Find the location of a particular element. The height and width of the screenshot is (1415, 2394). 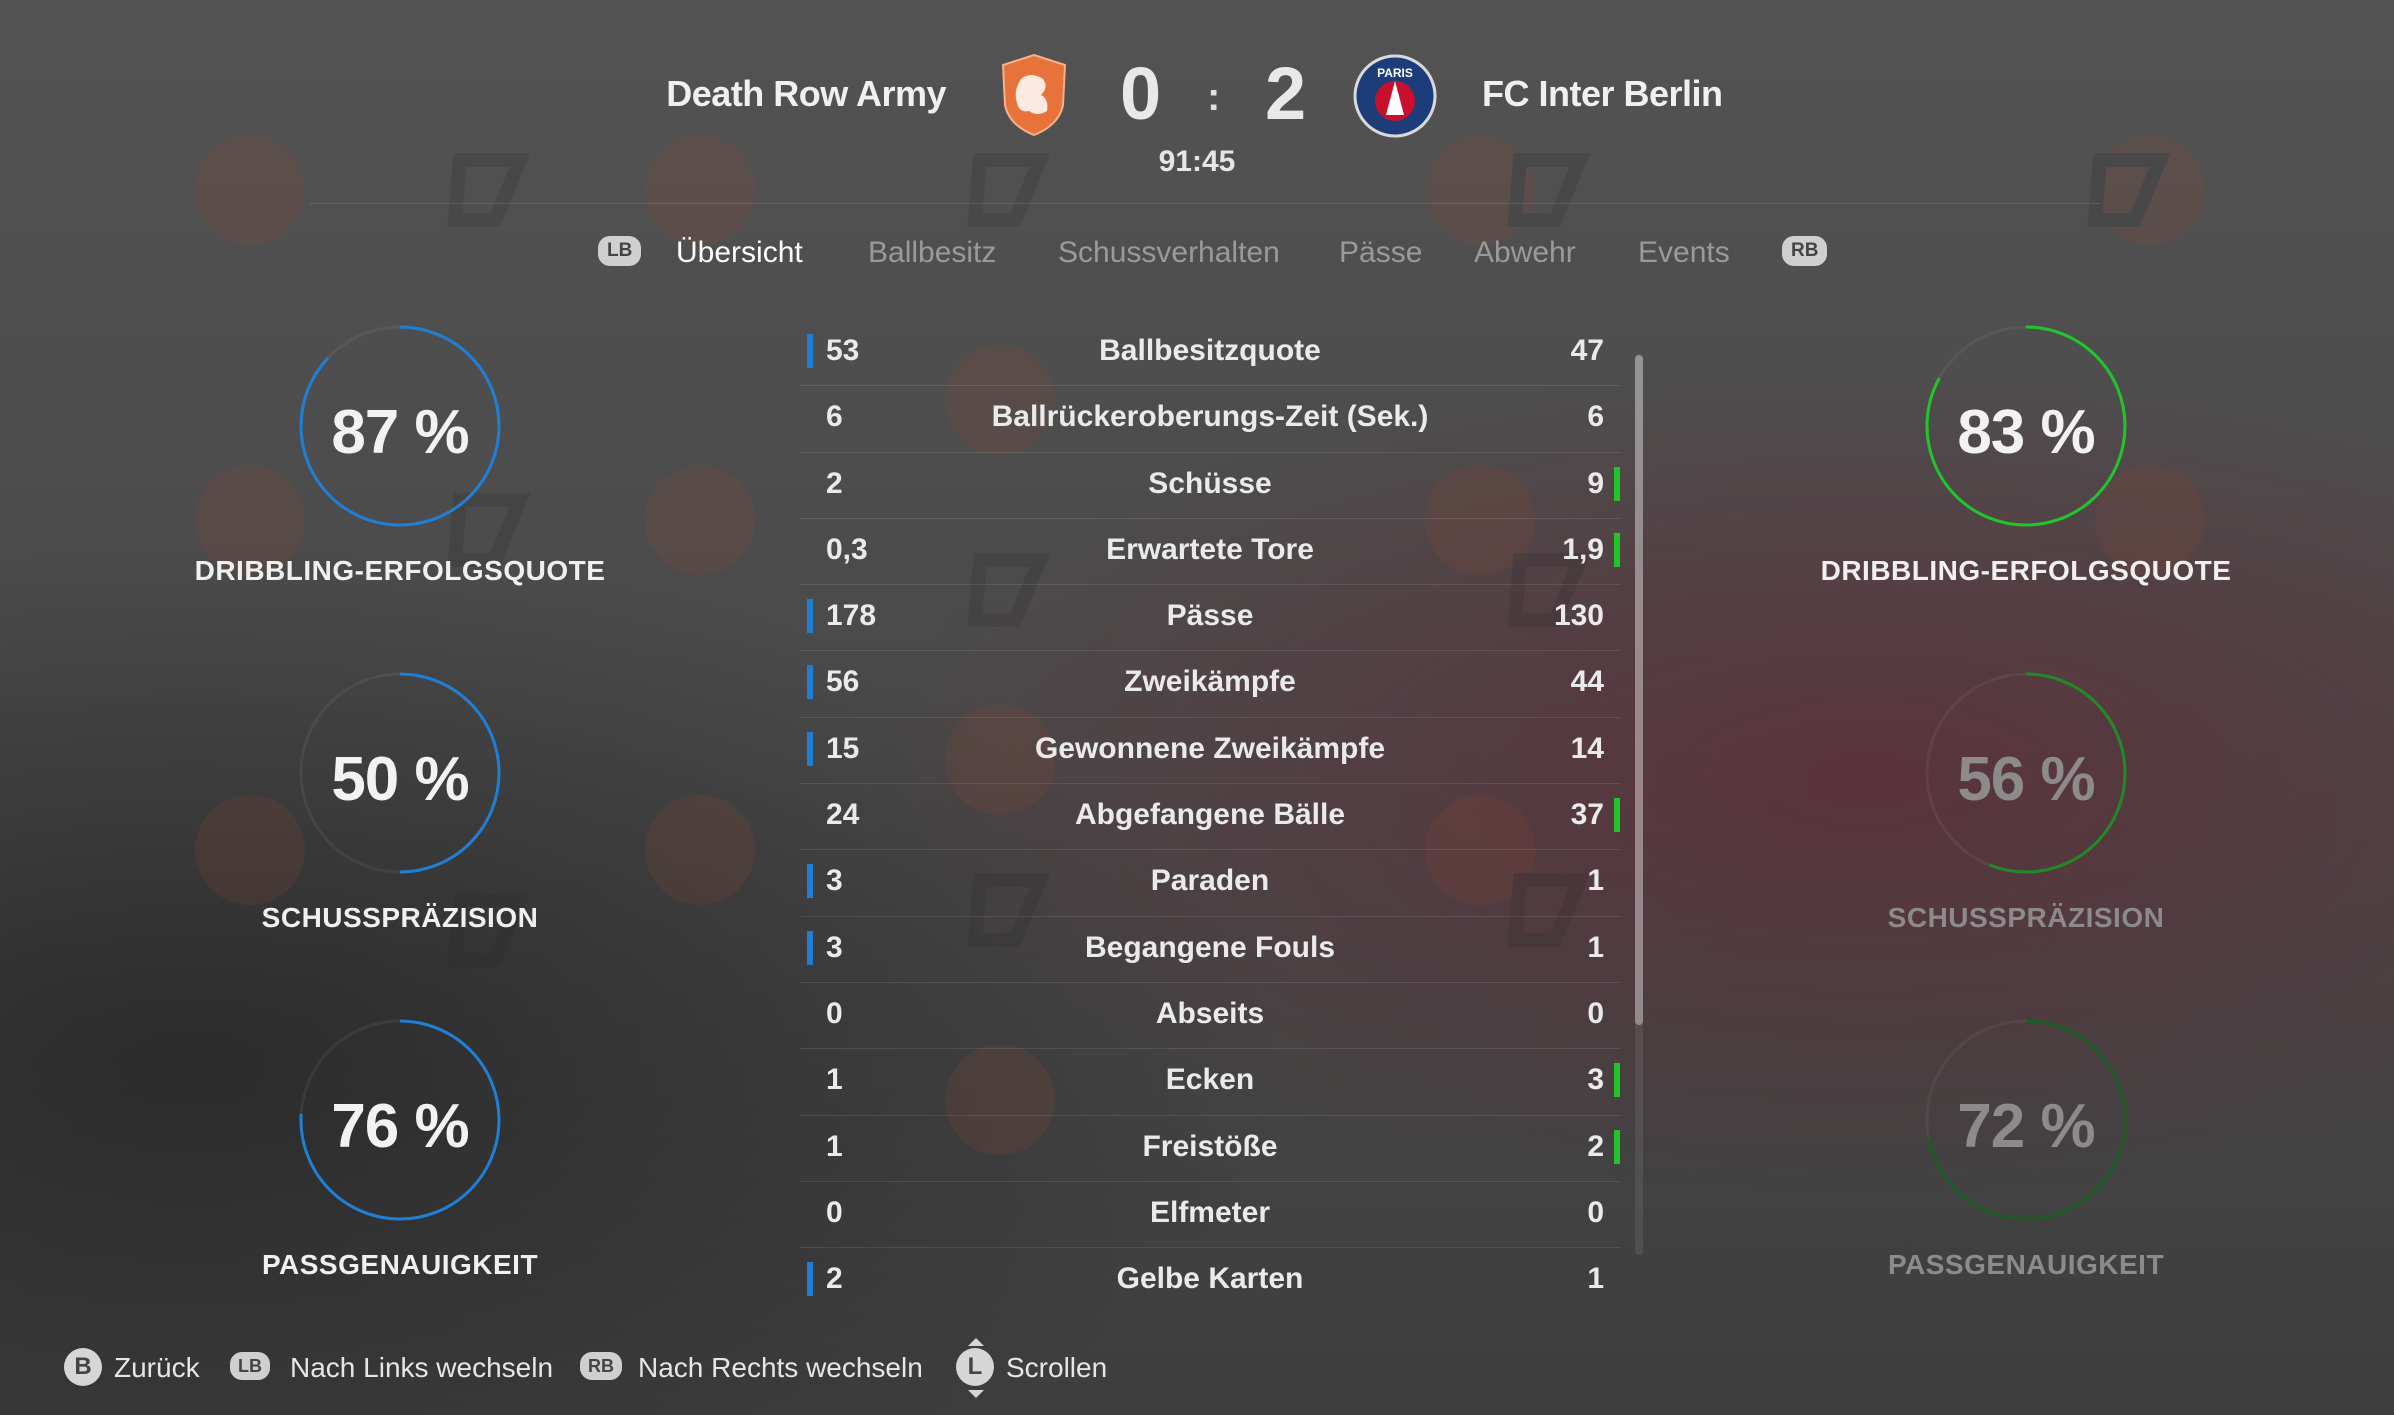

lion-crest-icon is located at coordinates (1034, 95).